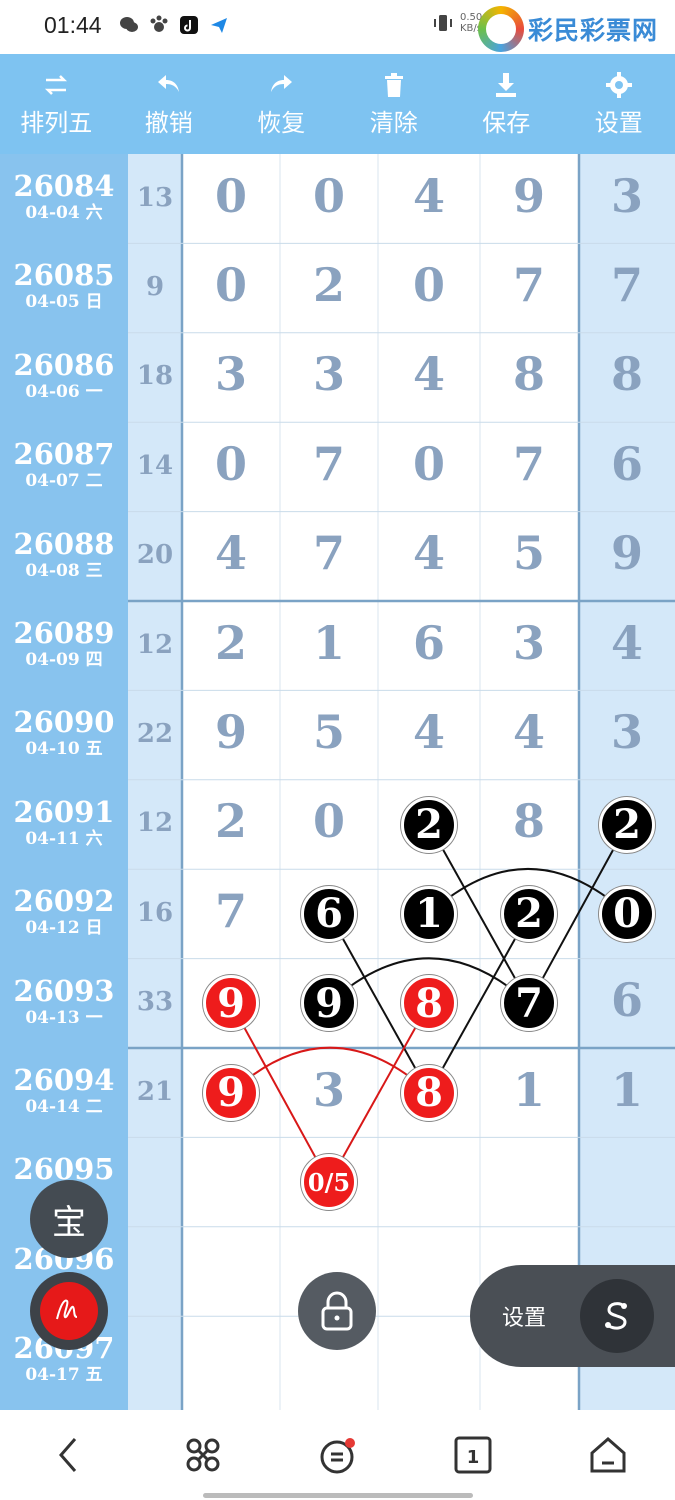  I want to click on undo-label: 撤销, so click(168, 122).